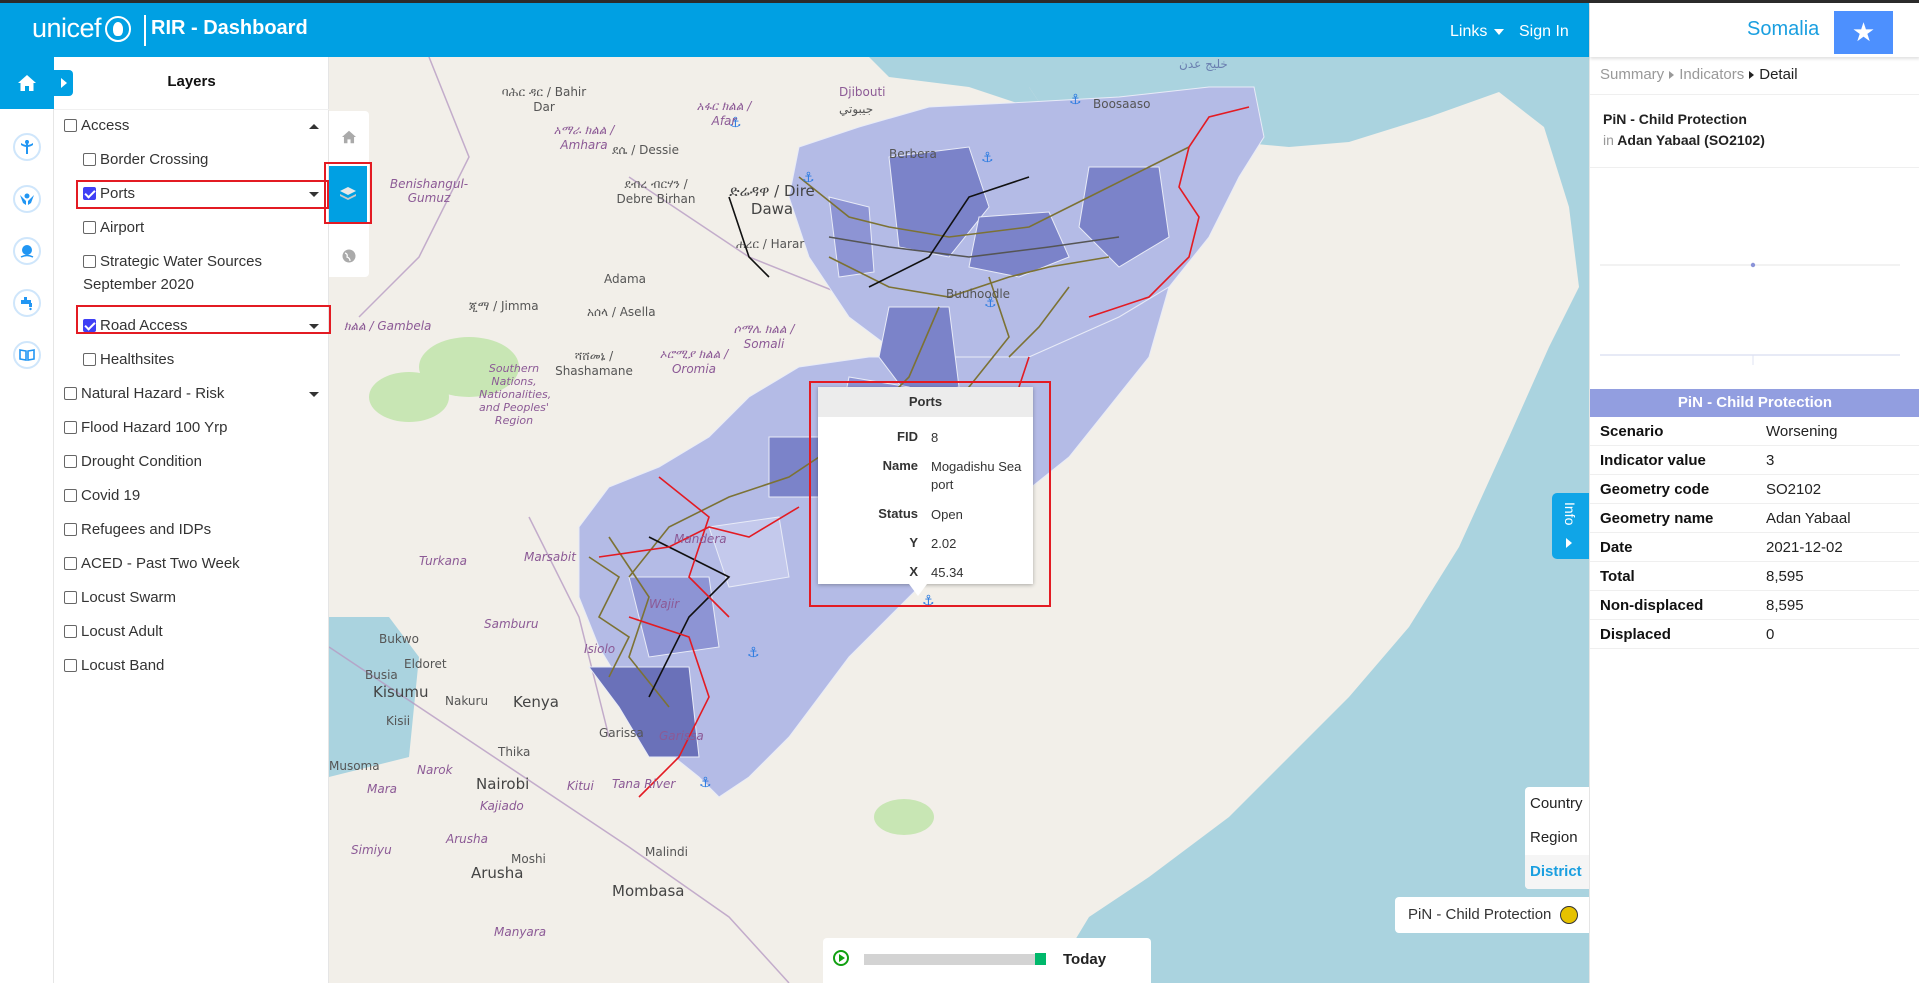 This screenshot has height=983, width=1919. I want to click on layer-item: Covid 19, so click(184, 495).